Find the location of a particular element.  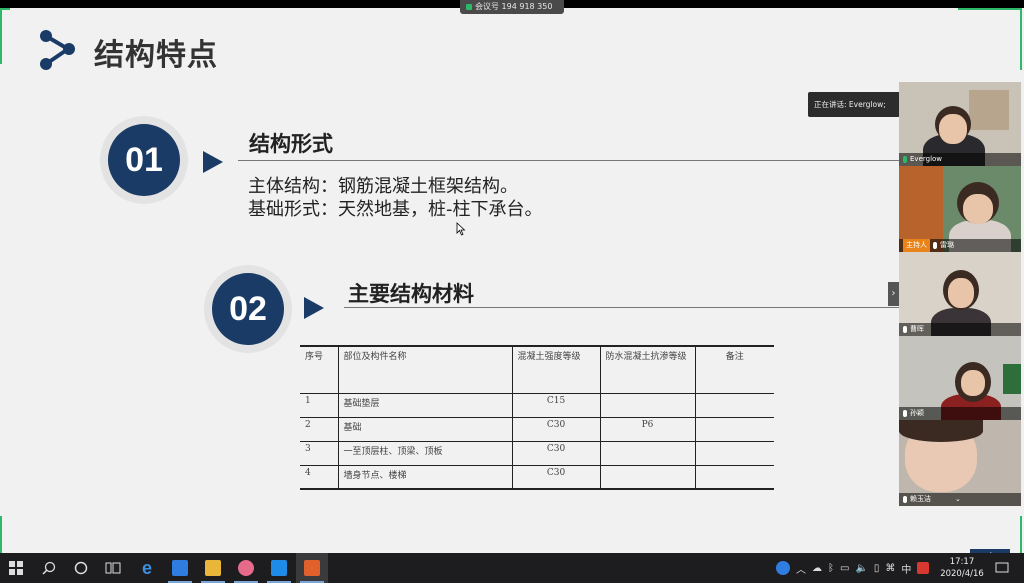

section-number: 01 is located at coordinates (144, 160).